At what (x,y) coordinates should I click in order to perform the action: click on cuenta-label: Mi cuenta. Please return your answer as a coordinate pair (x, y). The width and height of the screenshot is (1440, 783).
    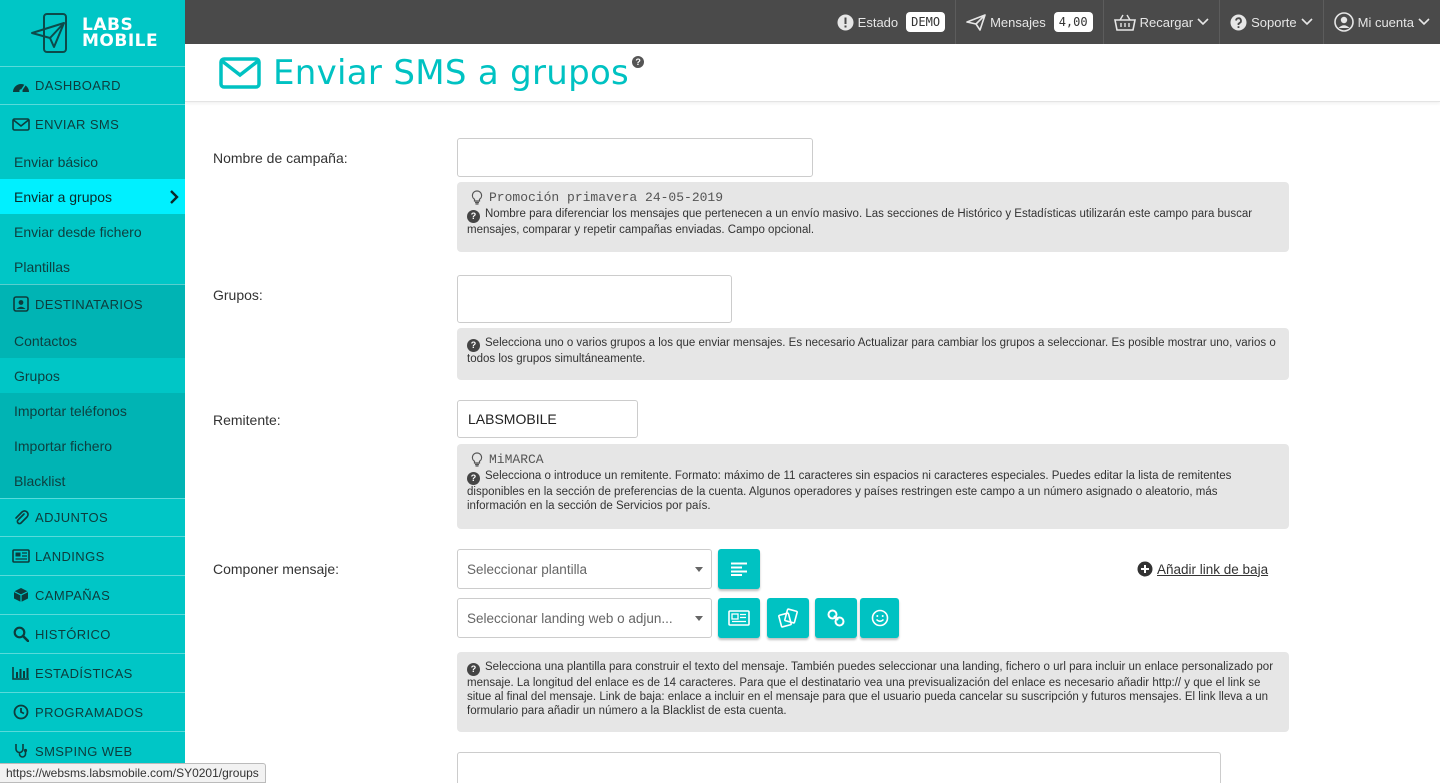
    Looking at the image, I should click on (1385, 22).